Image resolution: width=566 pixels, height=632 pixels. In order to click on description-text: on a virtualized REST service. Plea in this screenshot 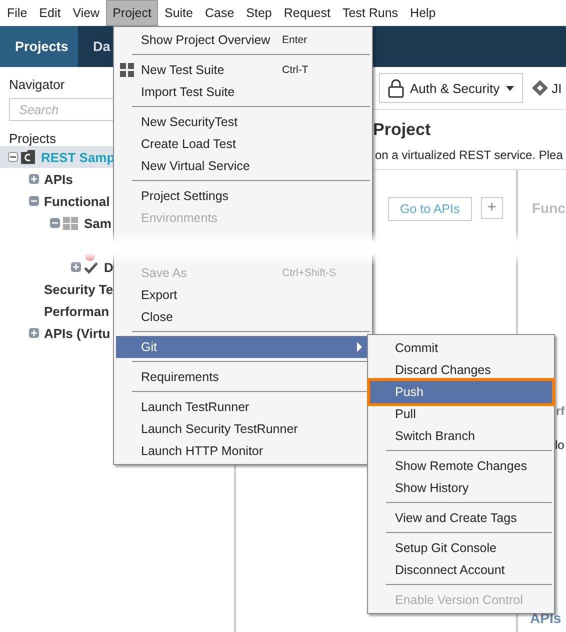, I will do `click(469, 155)`.